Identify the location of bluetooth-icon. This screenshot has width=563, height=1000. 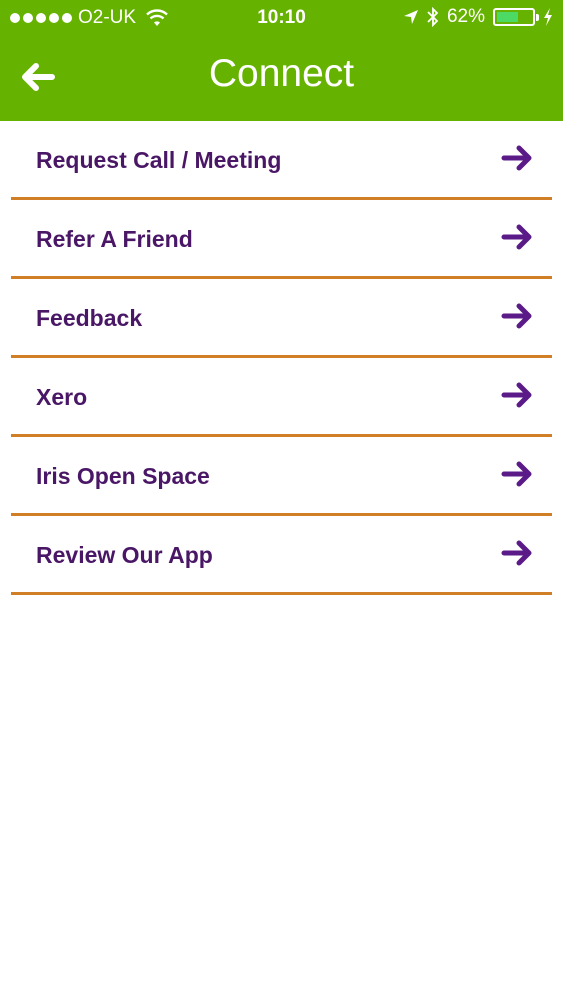
(433, 17).